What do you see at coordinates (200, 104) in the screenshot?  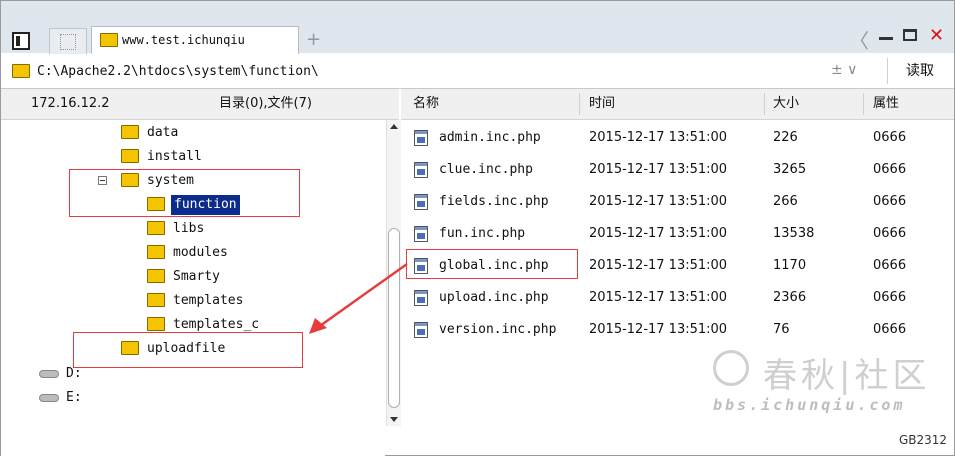 I see `tree-header: 172.16.12.2 目录(0),文件(7)` at bounding box center [200, 104].